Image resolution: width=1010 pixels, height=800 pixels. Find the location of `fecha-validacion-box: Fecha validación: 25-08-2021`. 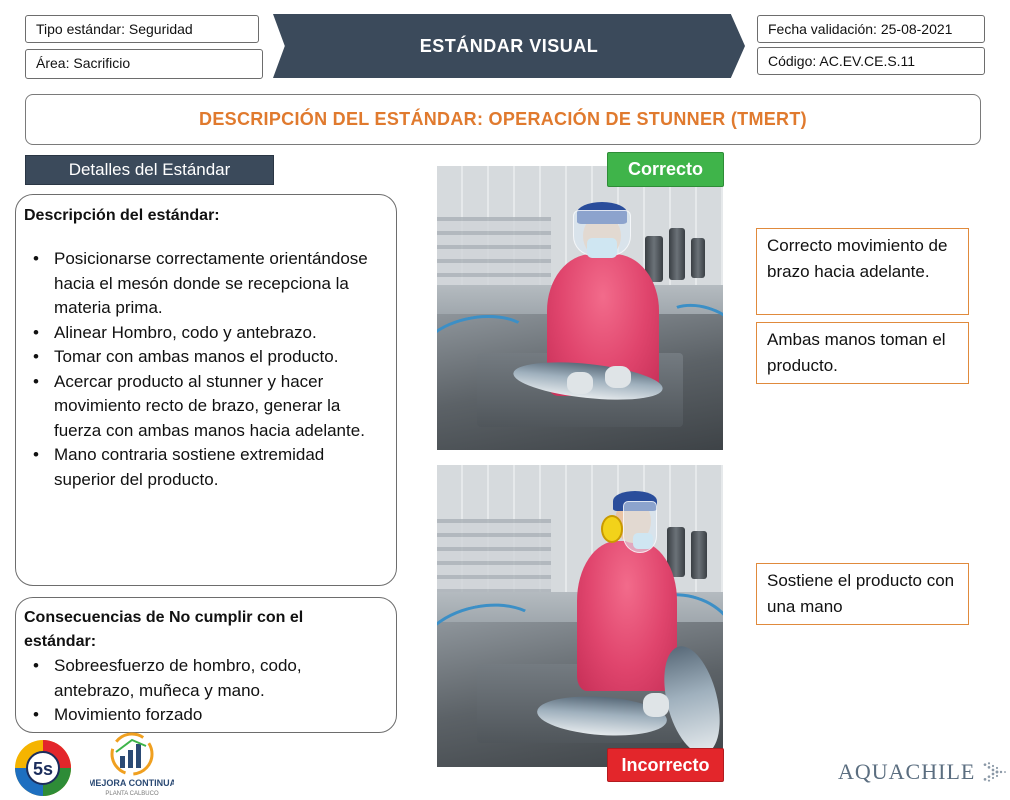

fecha-validacion-box: Fecha validación: 25-08-2021 is located at coordinates (871, 29).